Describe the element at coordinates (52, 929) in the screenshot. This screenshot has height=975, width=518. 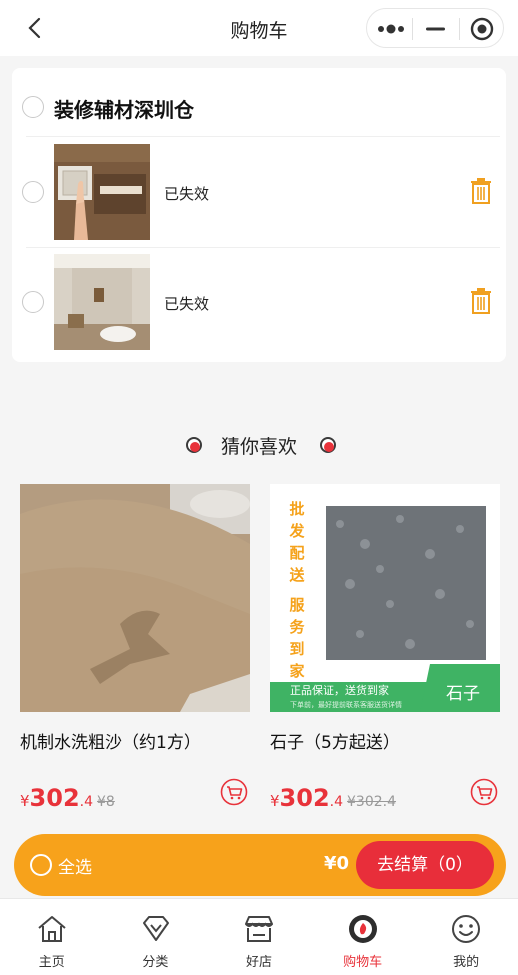
I see `home-icon` at that location.